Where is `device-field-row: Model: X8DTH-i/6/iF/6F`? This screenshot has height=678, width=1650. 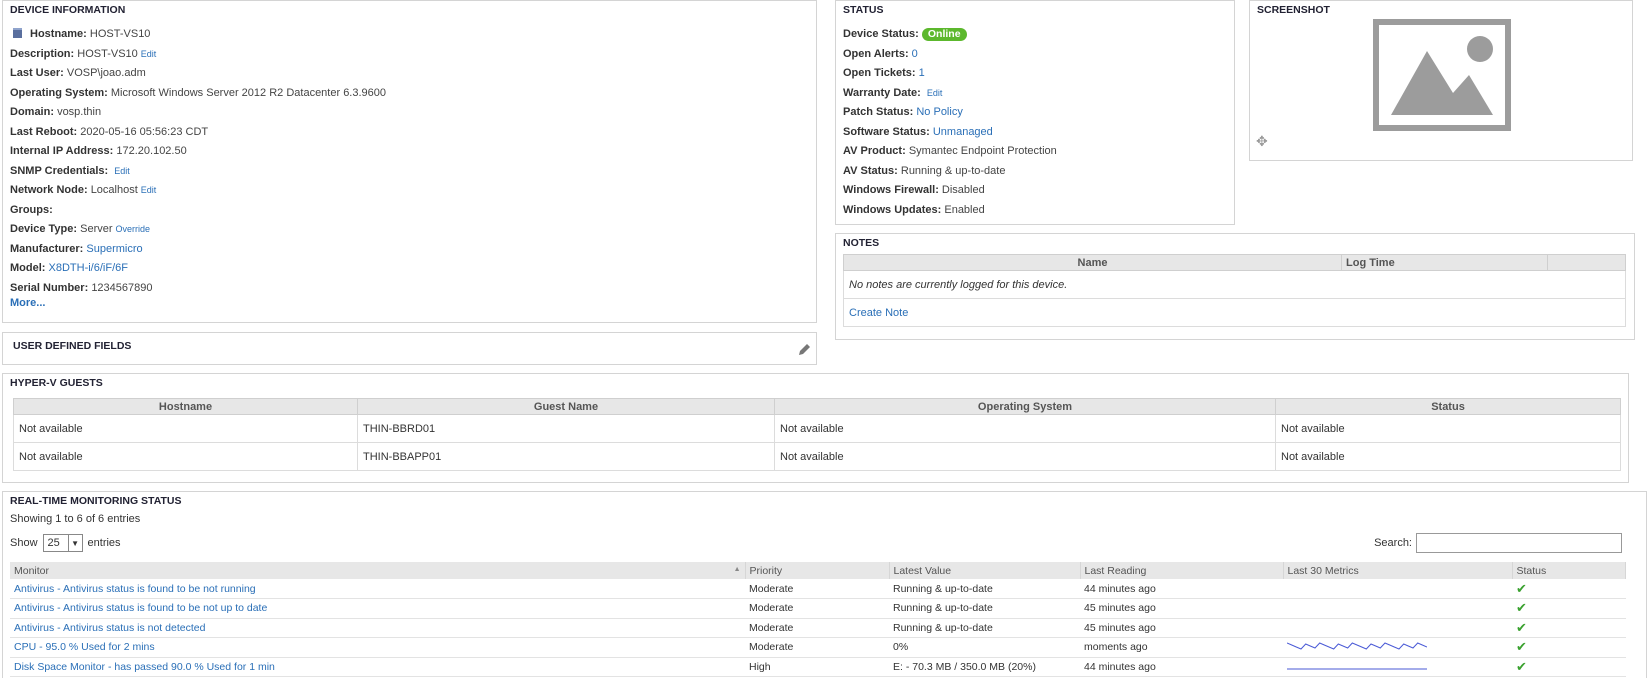 device-field-row: Model: X8DTH-i/6/iF/6F is located at coordinates (198, 269).